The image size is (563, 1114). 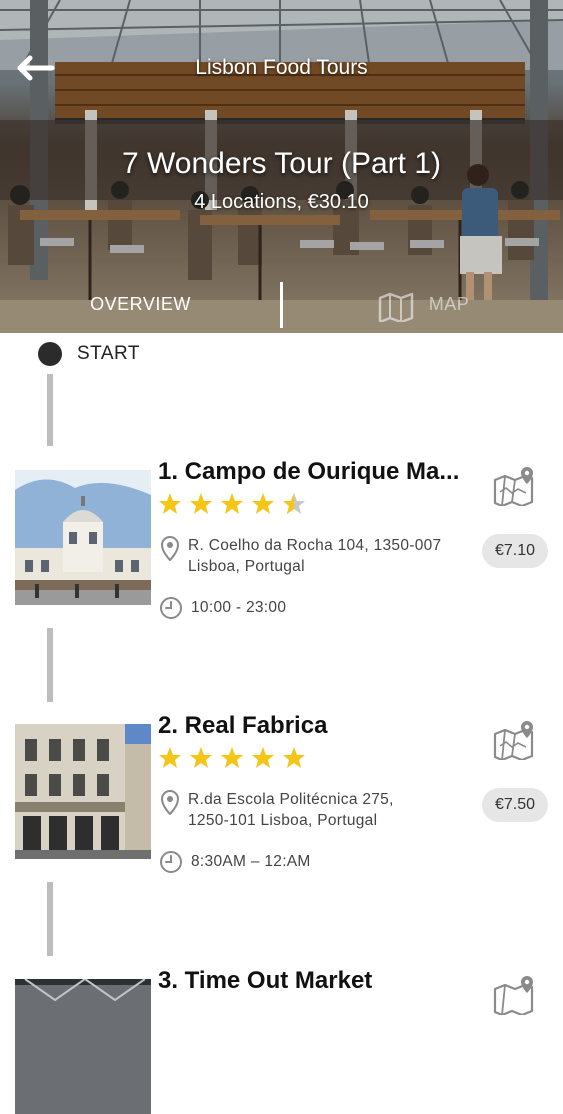 I want to click on stop-2-photo, so click(x=83, y=791).